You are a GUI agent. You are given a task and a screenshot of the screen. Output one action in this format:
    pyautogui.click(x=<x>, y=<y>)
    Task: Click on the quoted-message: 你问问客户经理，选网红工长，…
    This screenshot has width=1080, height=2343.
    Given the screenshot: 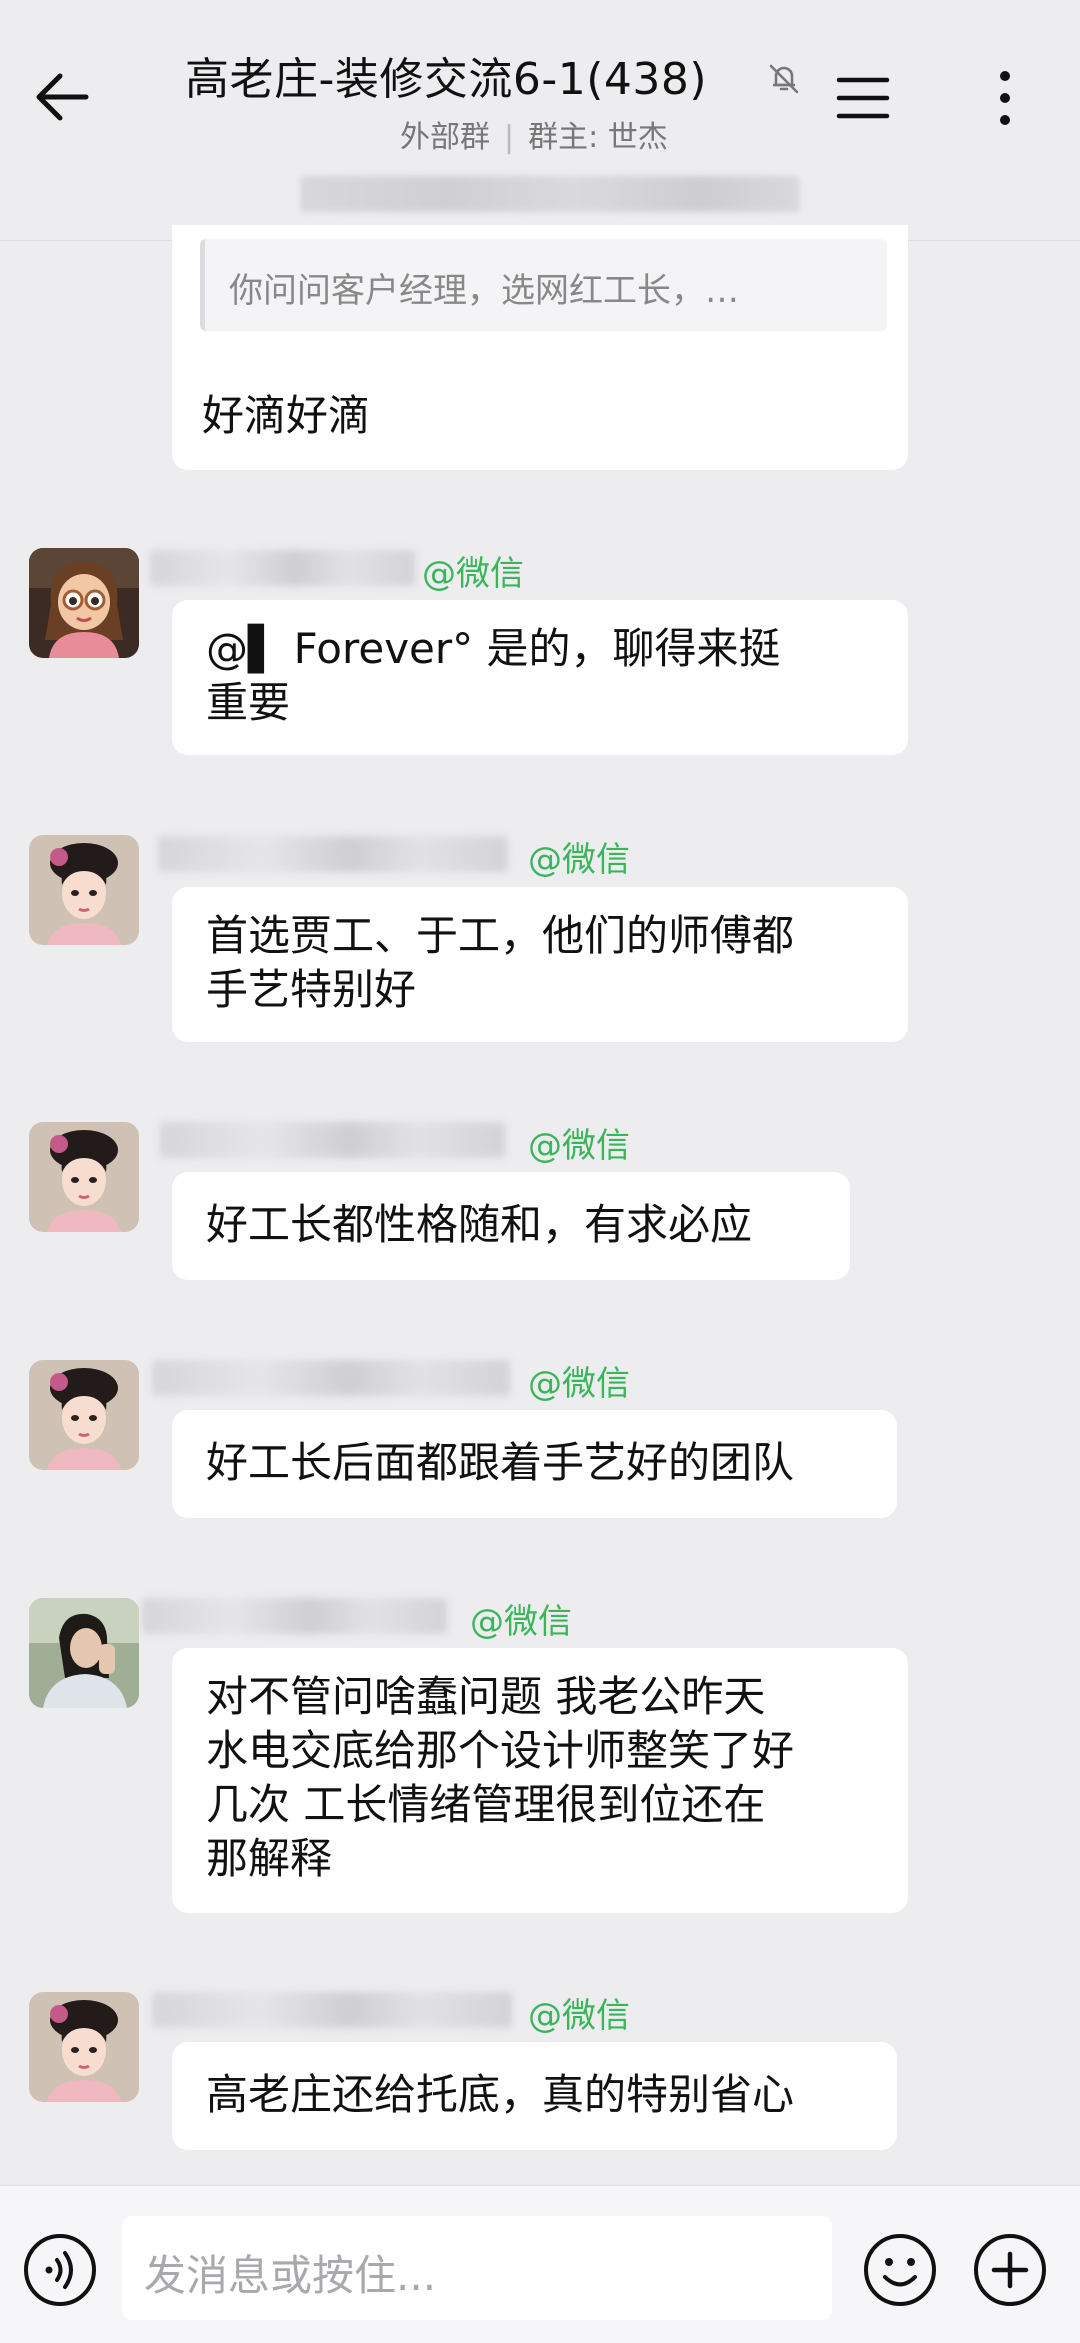 What is the action you would take?
    pyautogui.click(x=543, y=285)
    